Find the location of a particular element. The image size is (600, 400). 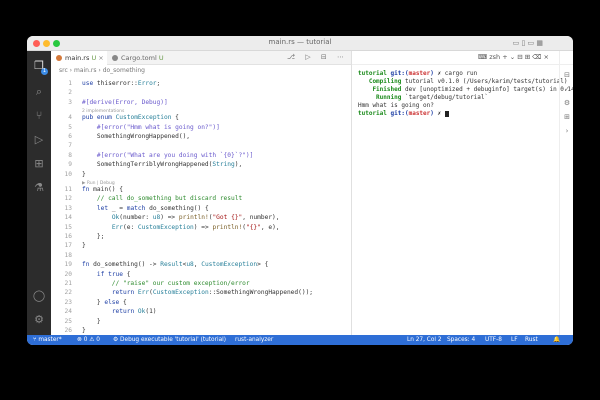

rust-file-icon is located at coordinates (59, 58).